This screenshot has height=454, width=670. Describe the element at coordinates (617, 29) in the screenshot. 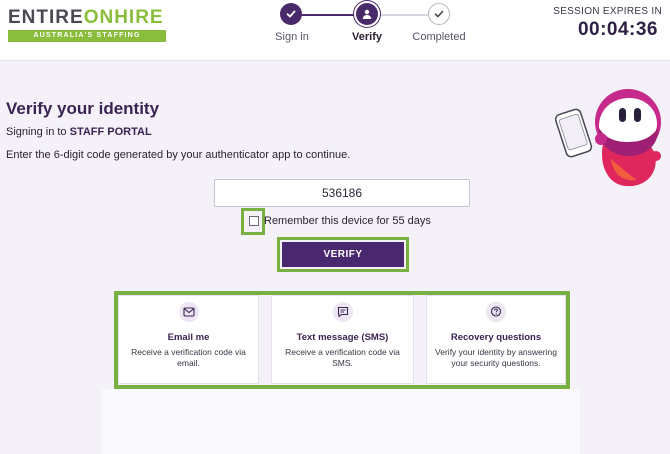

I see `session-countdown: 00:04:36` at that location.